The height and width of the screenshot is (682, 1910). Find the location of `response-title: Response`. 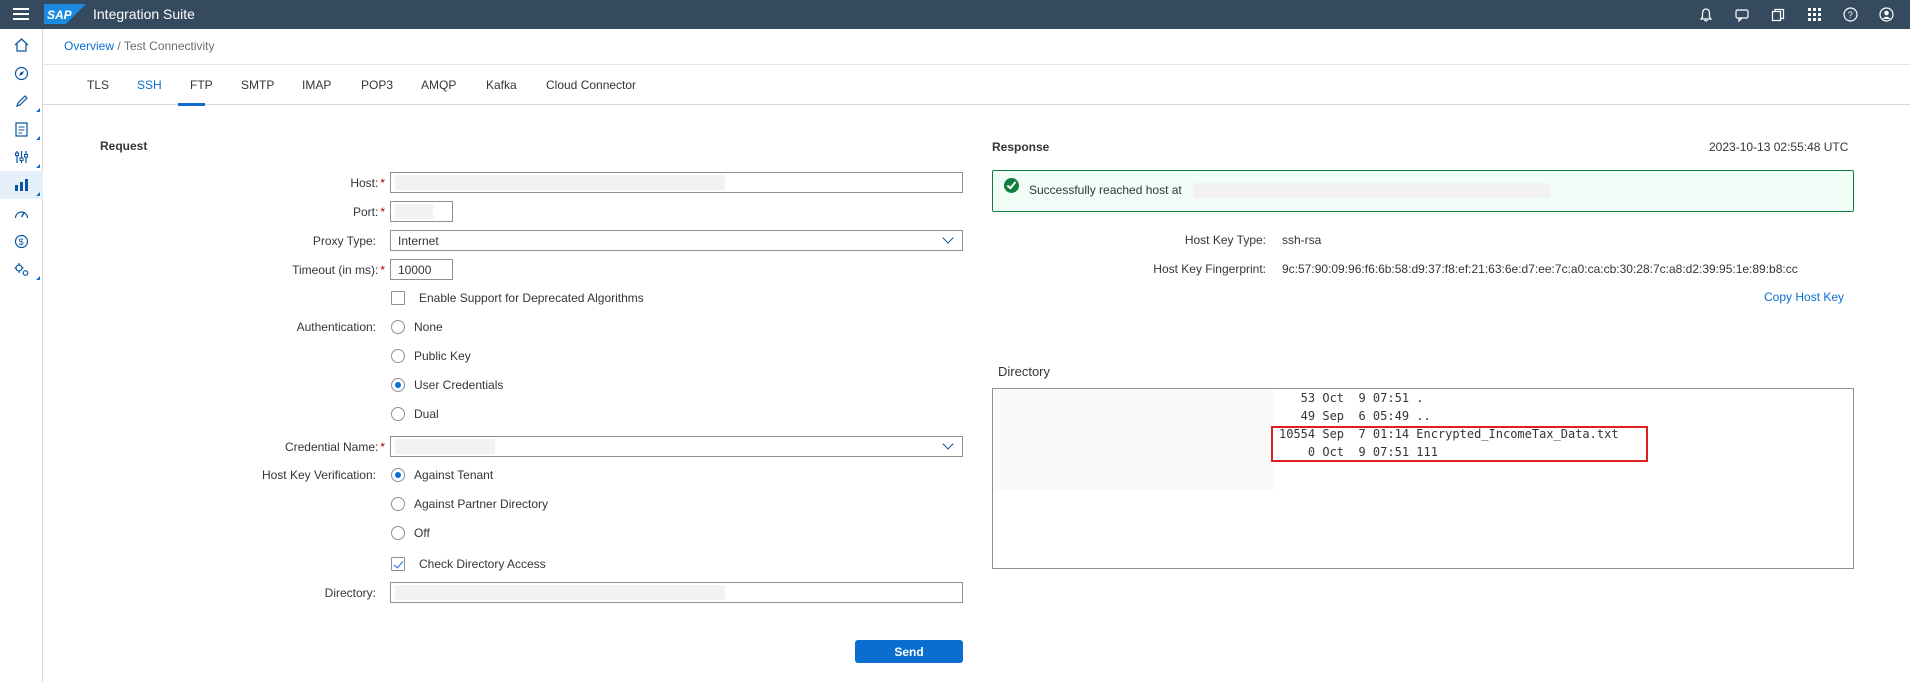

response-title: Response is located at coordinates (1021, 147).